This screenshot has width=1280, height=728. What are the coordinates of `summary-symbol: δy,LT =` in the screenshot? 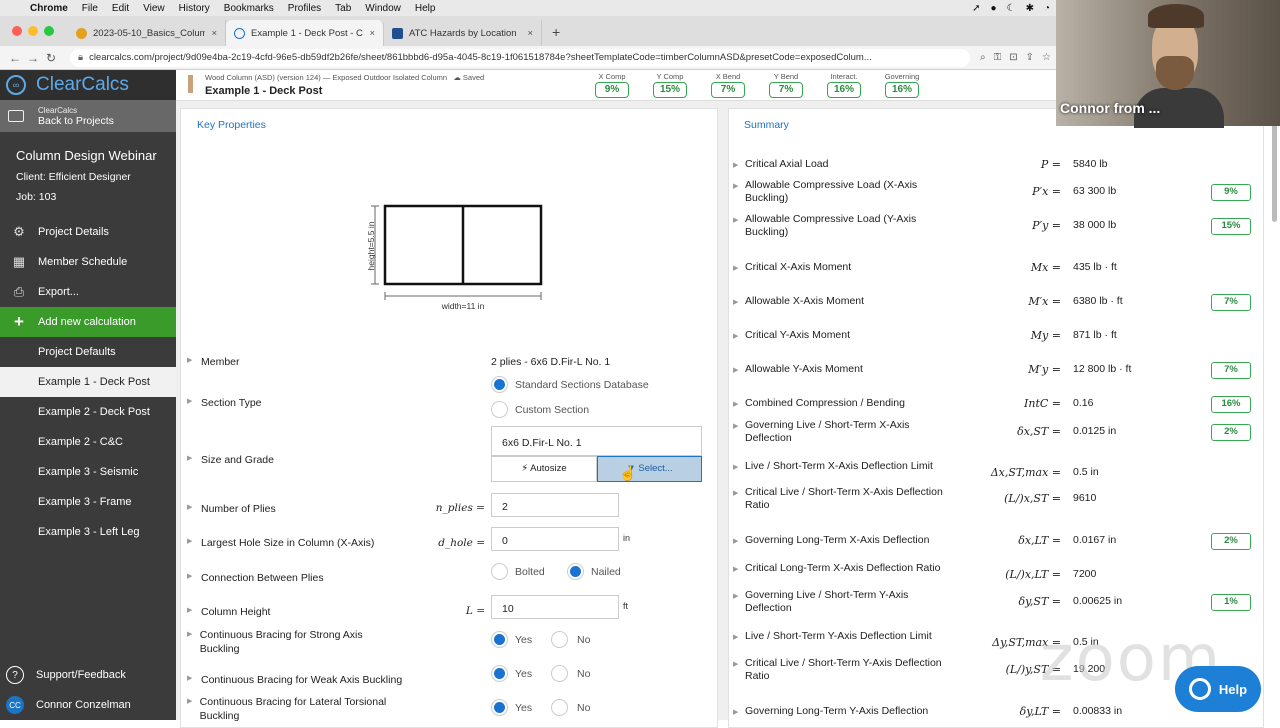 It's located at (1040, 711).